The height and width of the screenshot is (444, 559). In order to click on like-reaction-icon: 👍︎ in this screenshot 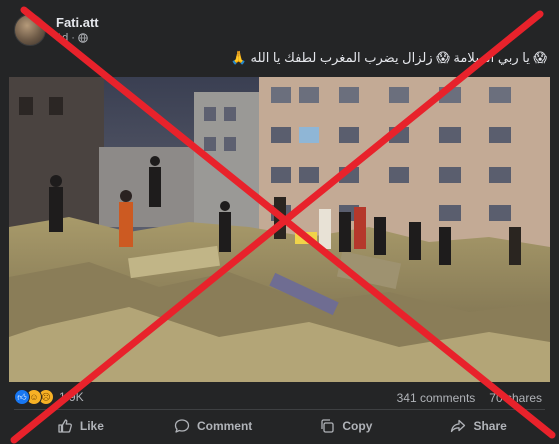, I will do `click(22, 397)`.